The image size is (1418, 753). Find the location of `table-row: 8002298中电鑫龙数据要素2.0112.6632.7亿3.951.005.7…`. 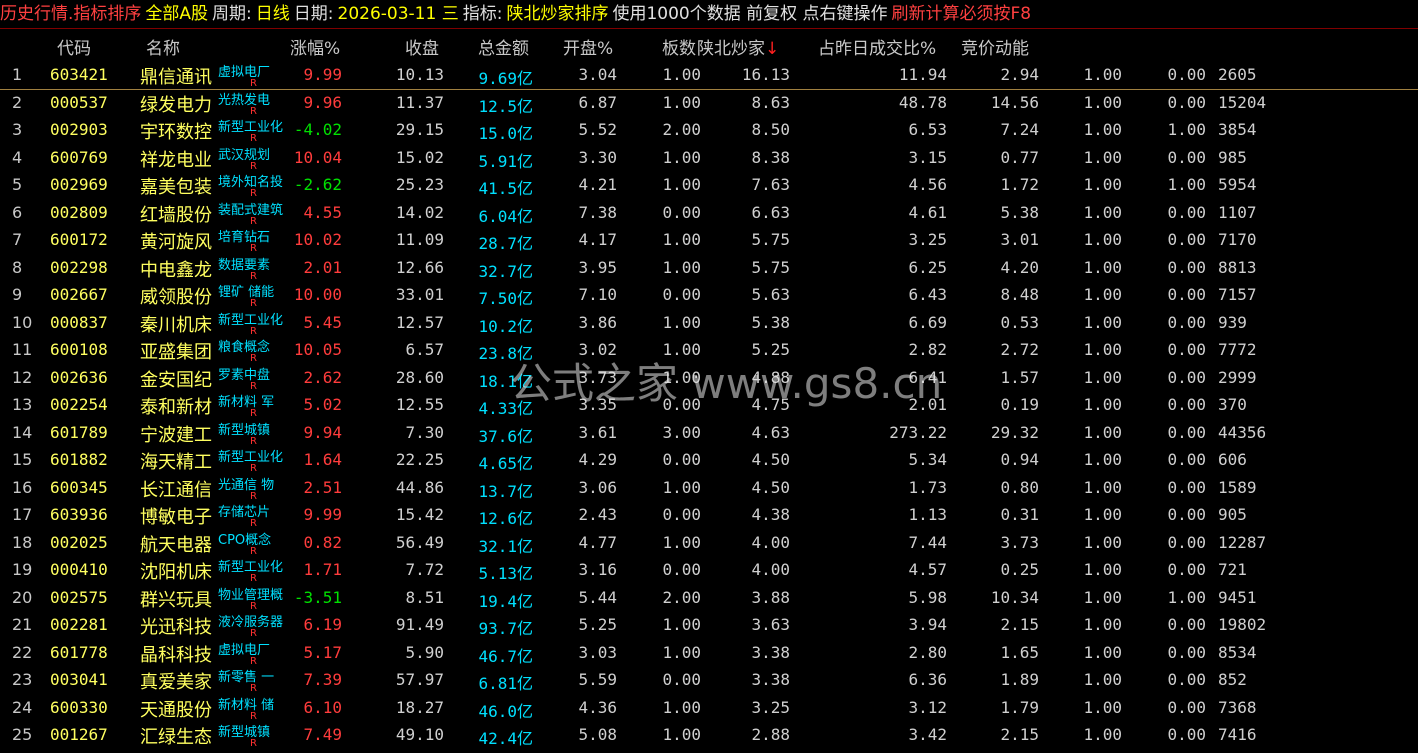

table-row: 8002298中电鑫龙数据要素2.0112.6632.7亿3.951.005.7… is located at coordinates (709, 268).